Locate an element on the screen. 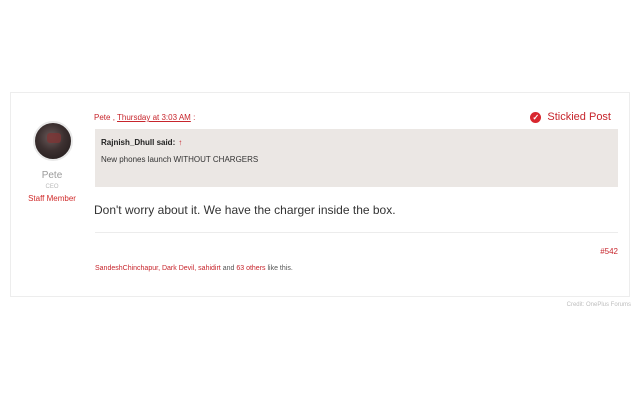  quote-author-label: Rajnish_Dhull said: is located at coordinates (138, 142).